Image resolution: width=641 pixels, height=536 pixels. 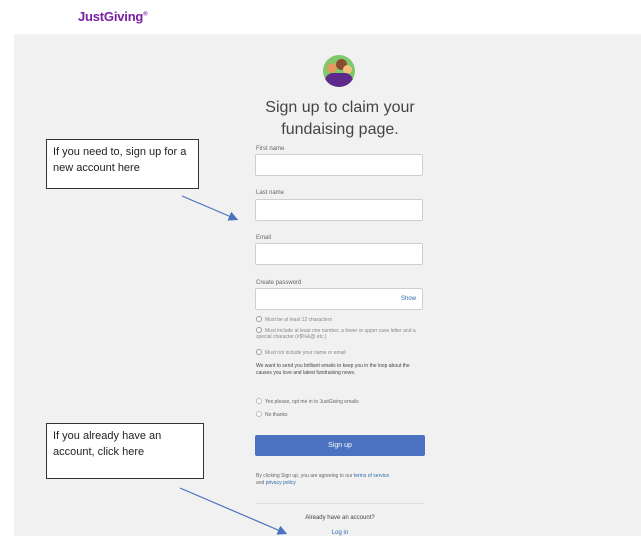 I want to click on privacy-link: privacy policy, so click(x=281, y=483).